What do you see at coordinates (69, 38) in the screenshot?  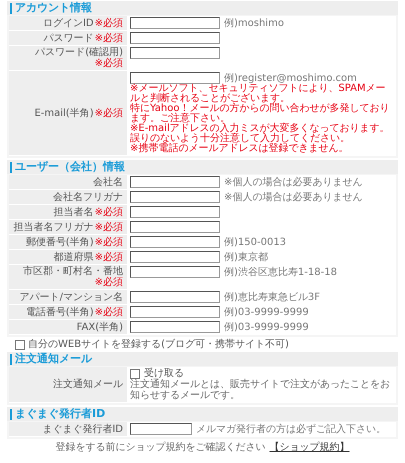 I see `field-label: パスワード` at bounding box center [69, 38].